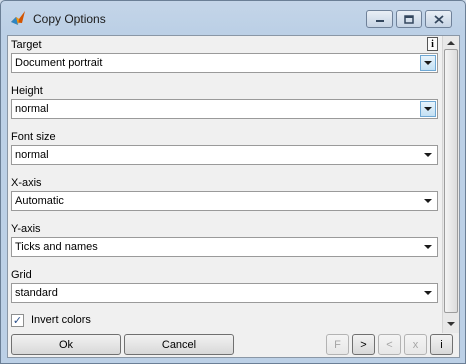  What do you see at coordinates (27, 91) in the screenshot?
I see `height-label: Height` at bounding box center [27, 91].